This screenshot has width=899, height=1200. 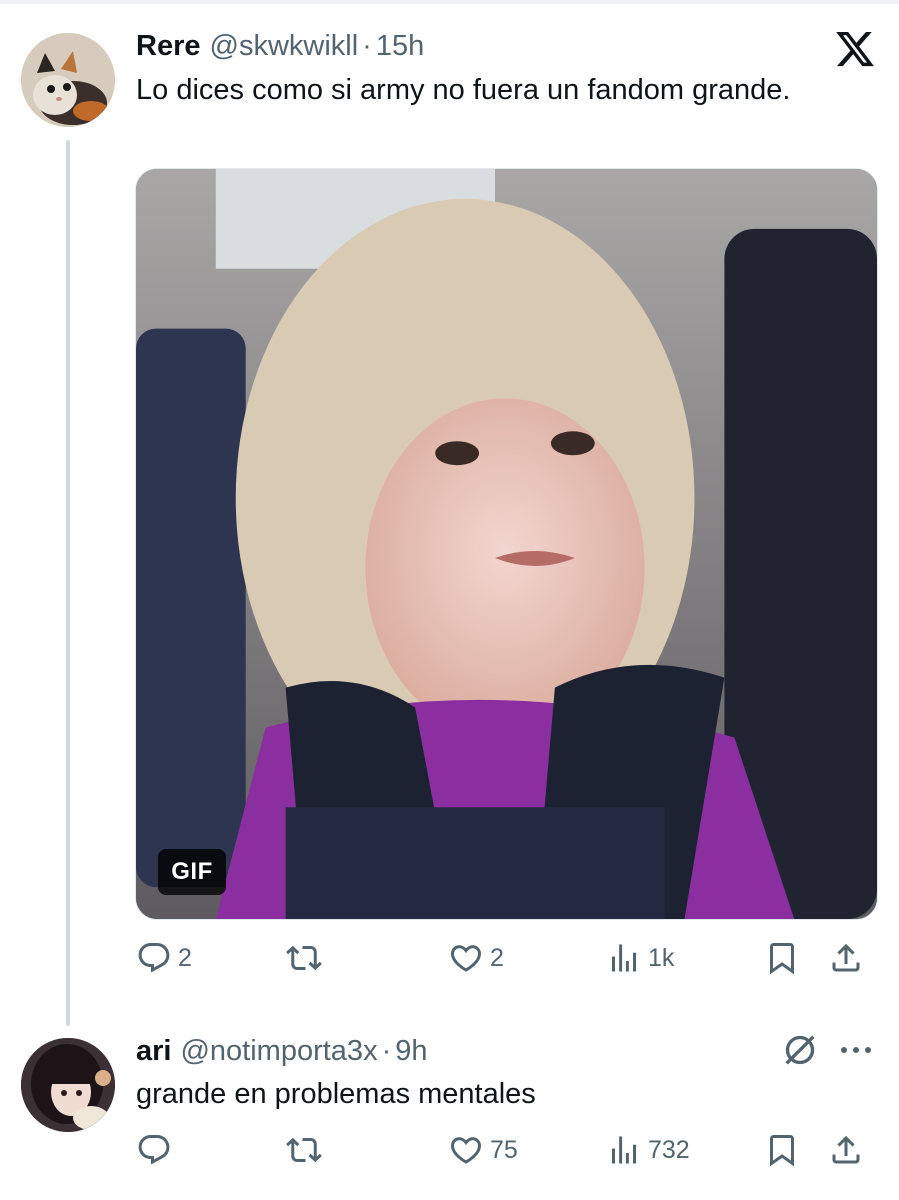 What do you see at coordinates (192, 872) in the screenshot?
I see `gif-badge: GIF` at bounding box center [192, 872].